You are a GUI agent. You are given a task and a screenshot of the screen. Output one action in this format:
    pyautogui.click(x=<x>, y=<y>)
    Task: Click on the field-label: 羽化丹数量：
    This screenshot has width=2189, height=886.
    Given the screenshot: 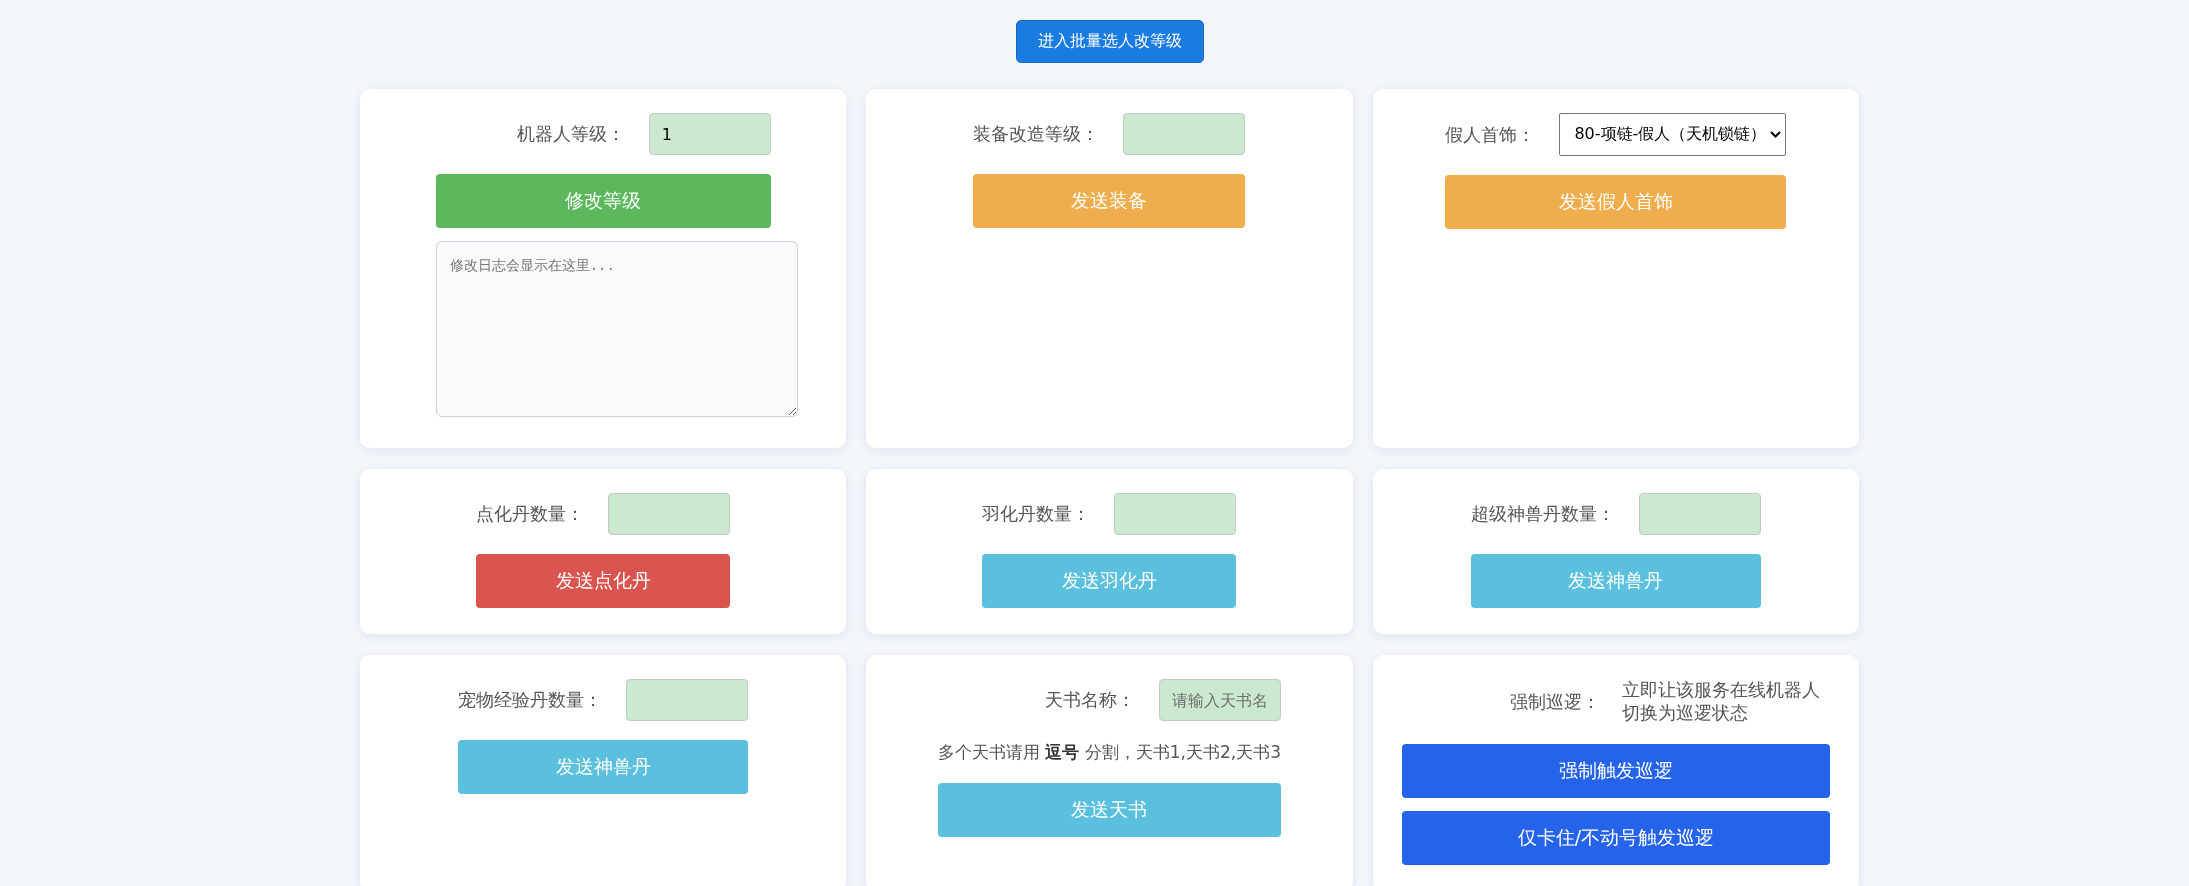 What is the action you would take?
    pyautogui.click(x=1036, y=514)
    